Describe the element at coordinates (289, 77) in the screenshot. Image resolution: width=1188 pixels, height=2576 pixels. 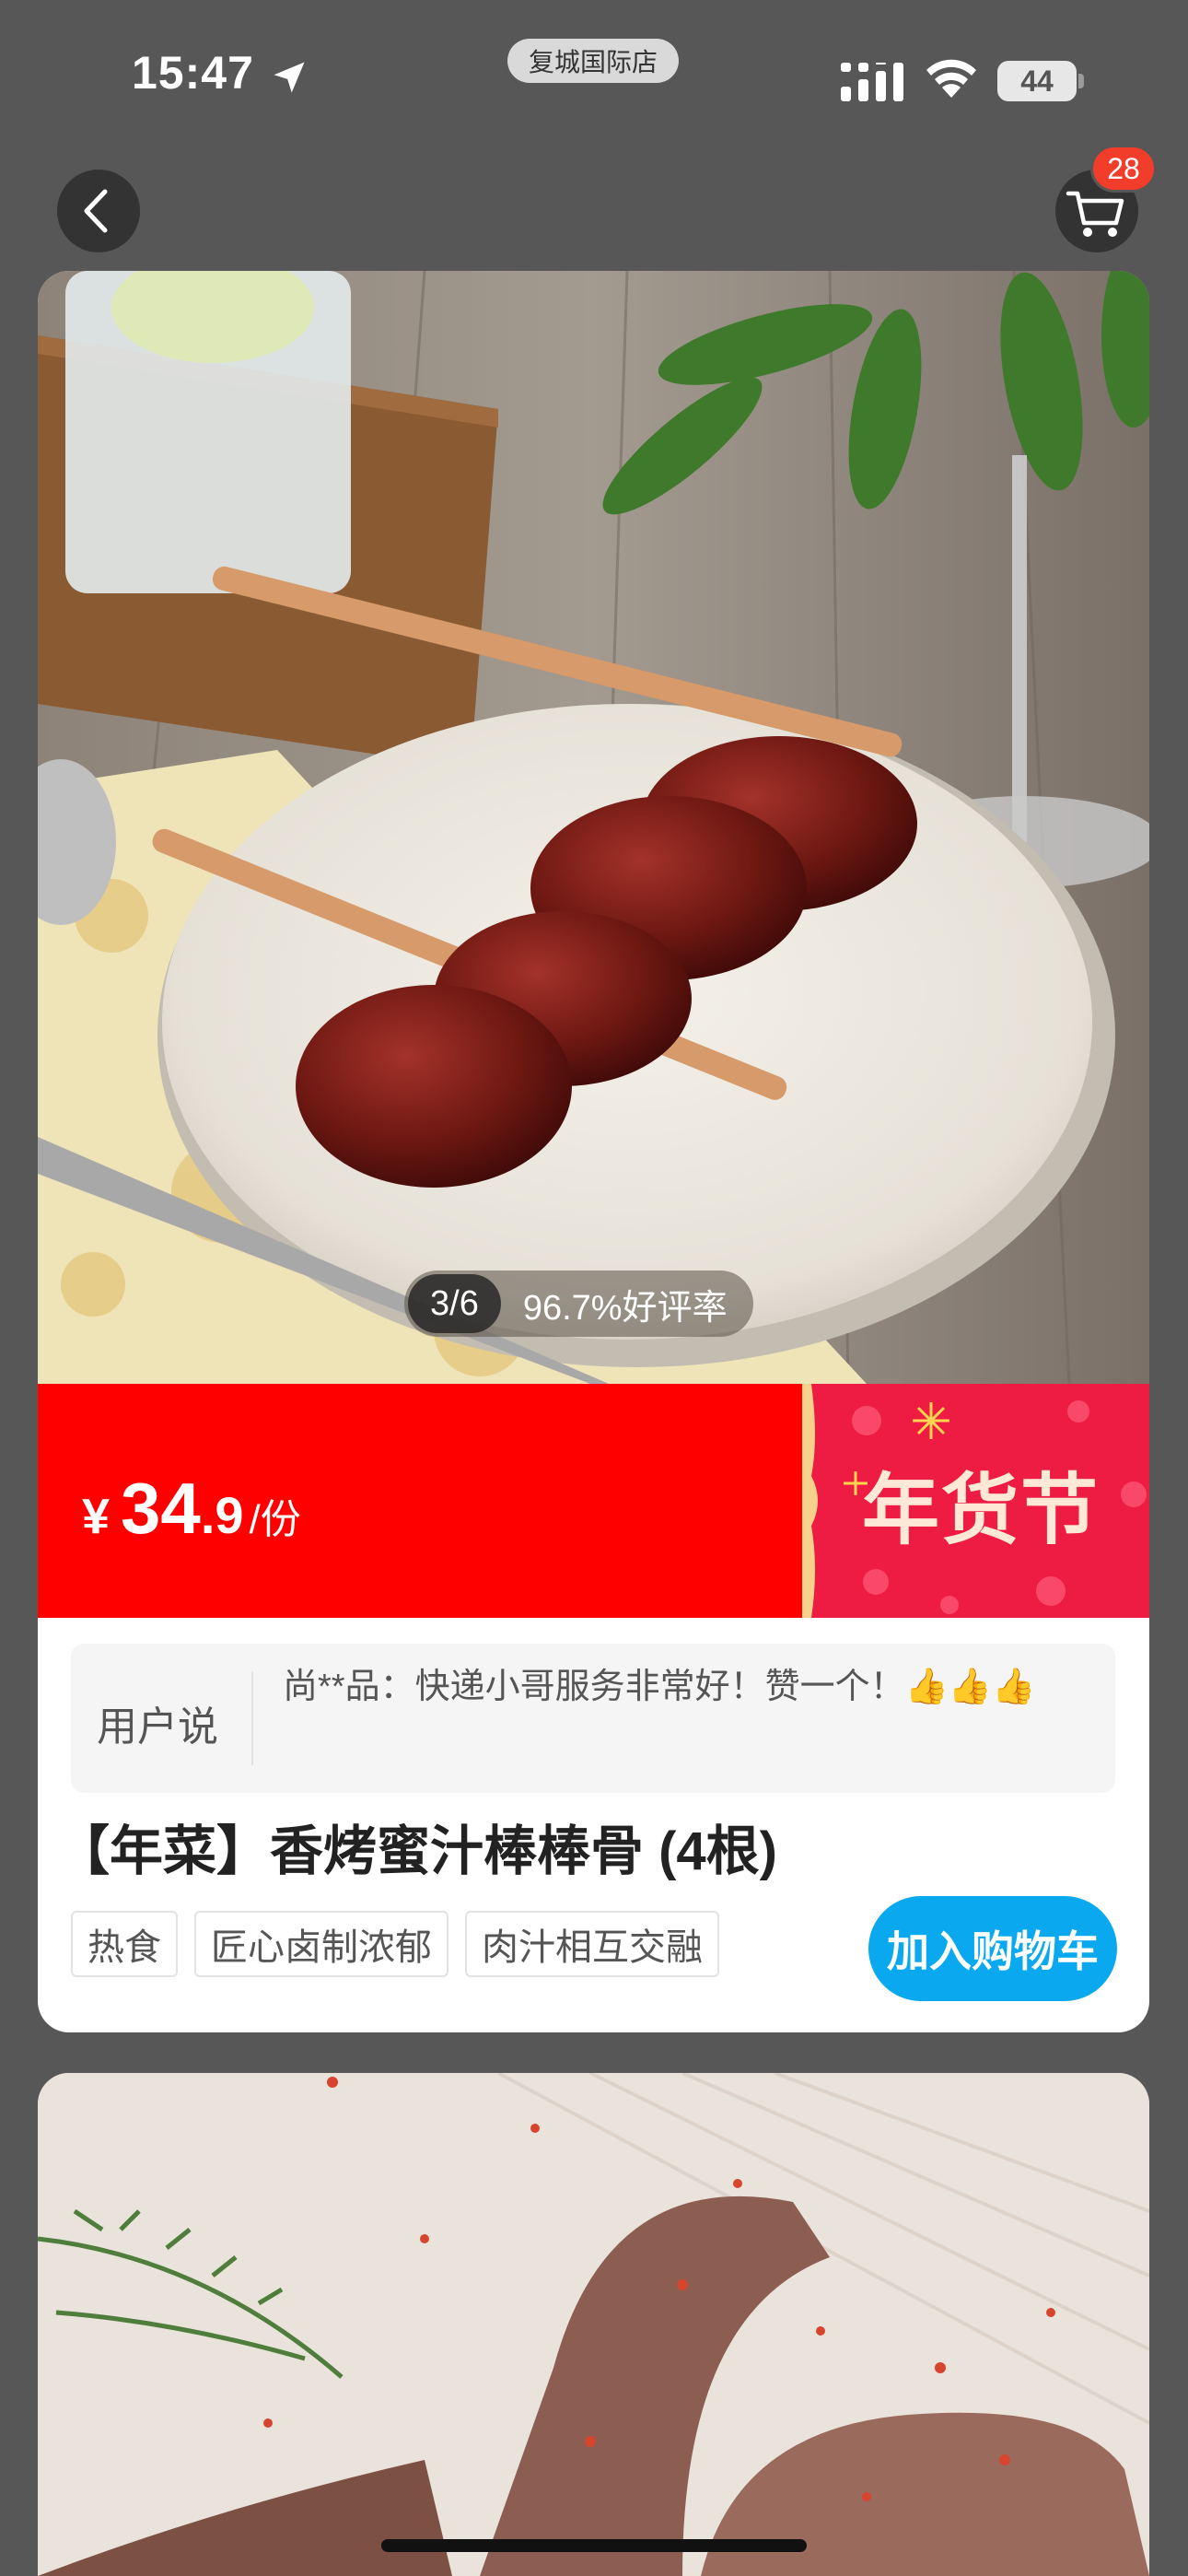
I see `location-arrow-icon` at that location.